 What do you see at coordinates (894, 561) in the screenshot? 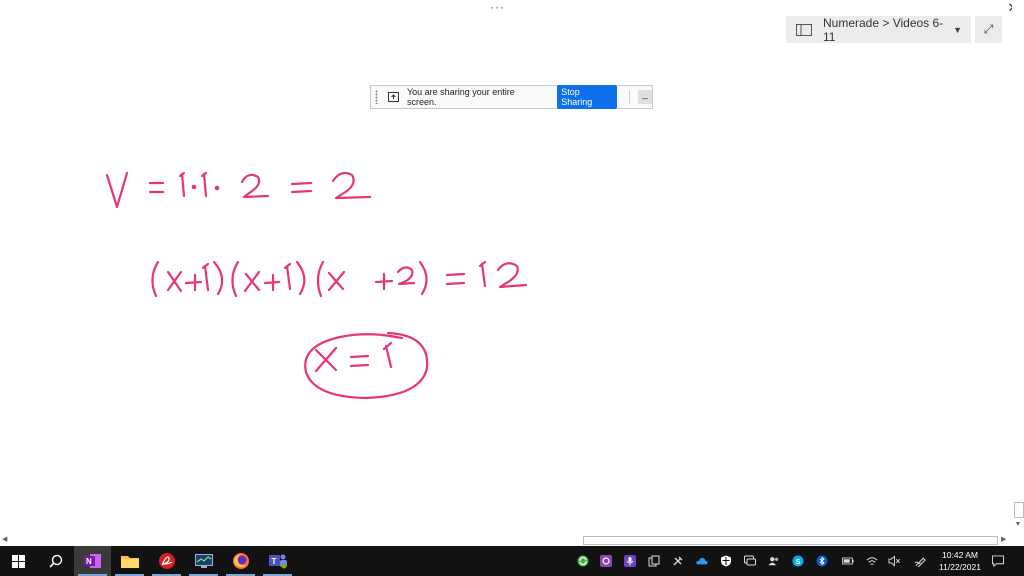
I see `speaker-muted-icon` at bounding box center [894, 561].